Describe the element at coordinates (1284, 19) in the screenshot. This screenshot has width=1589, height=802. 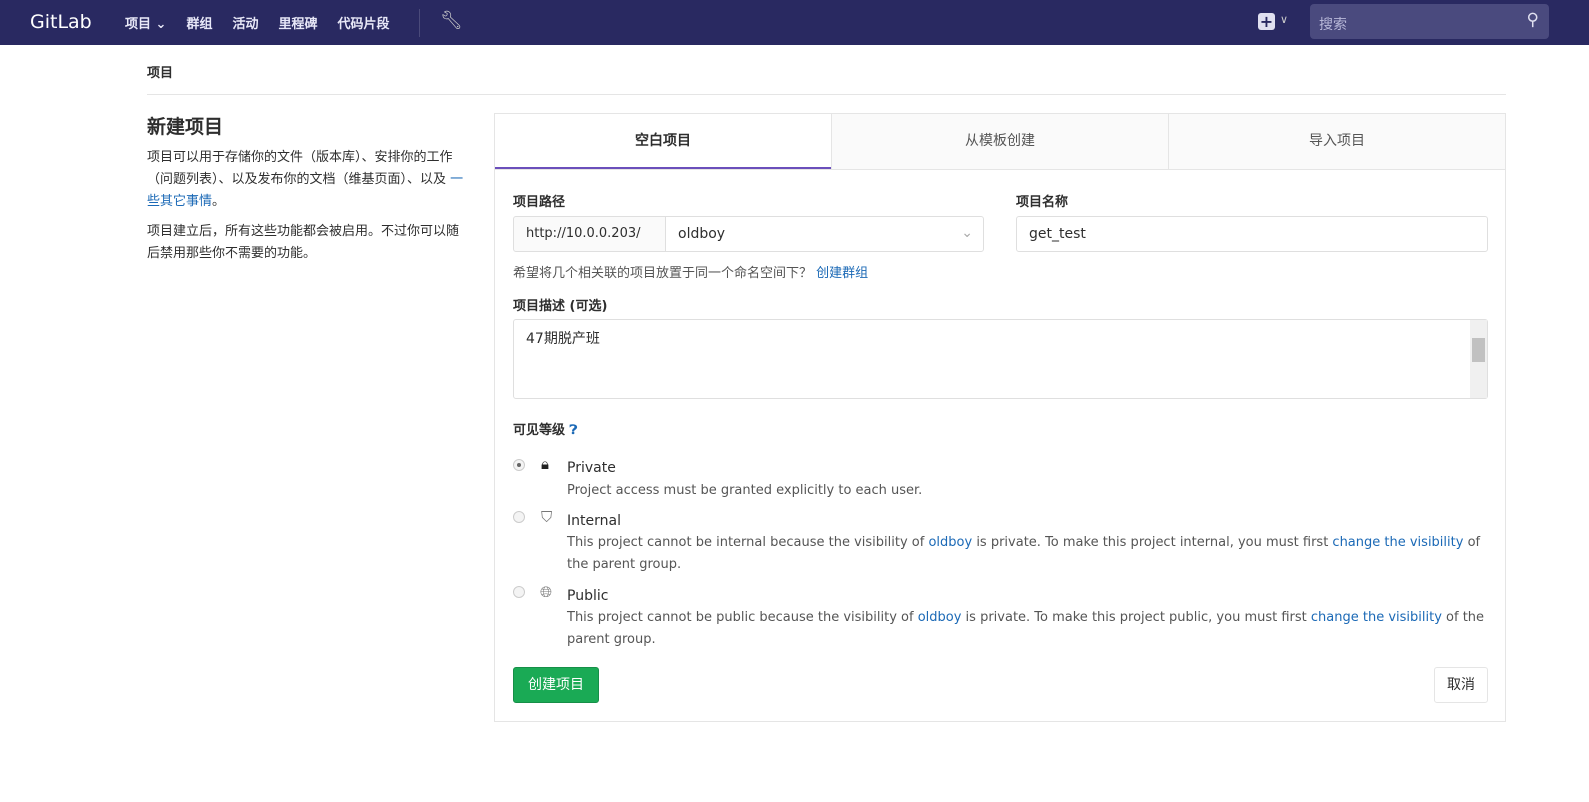
I see `chevron-down-icon: ∨` at that location.